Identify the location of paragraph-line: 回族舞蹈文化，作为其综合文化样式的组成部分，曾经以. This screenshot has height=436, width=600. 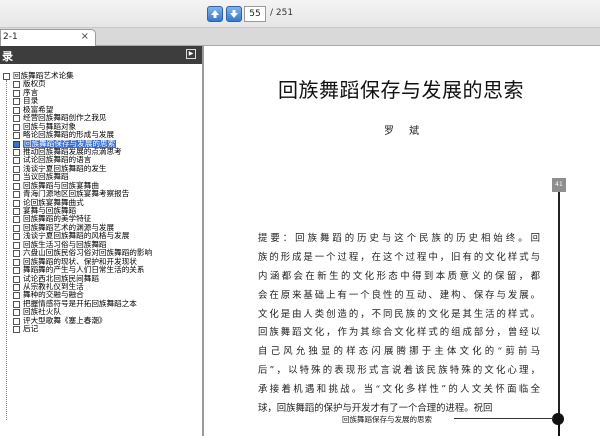
(399, 333).